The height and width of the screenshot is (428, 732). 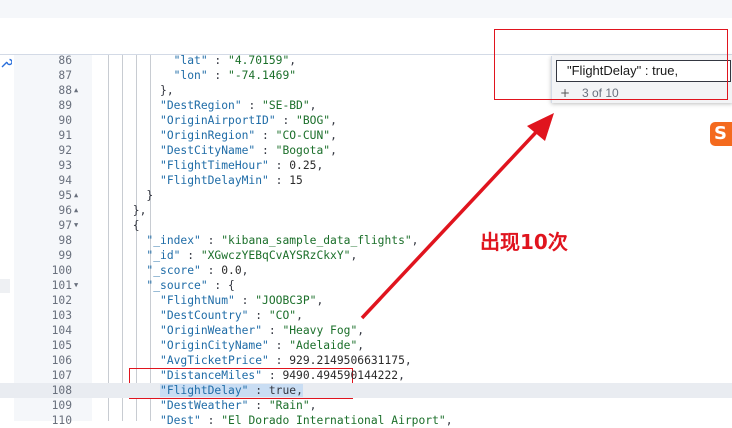 I want to click on code-text: "OriginWeather" : "Heavy Fog",, so click(x=228, y=330).